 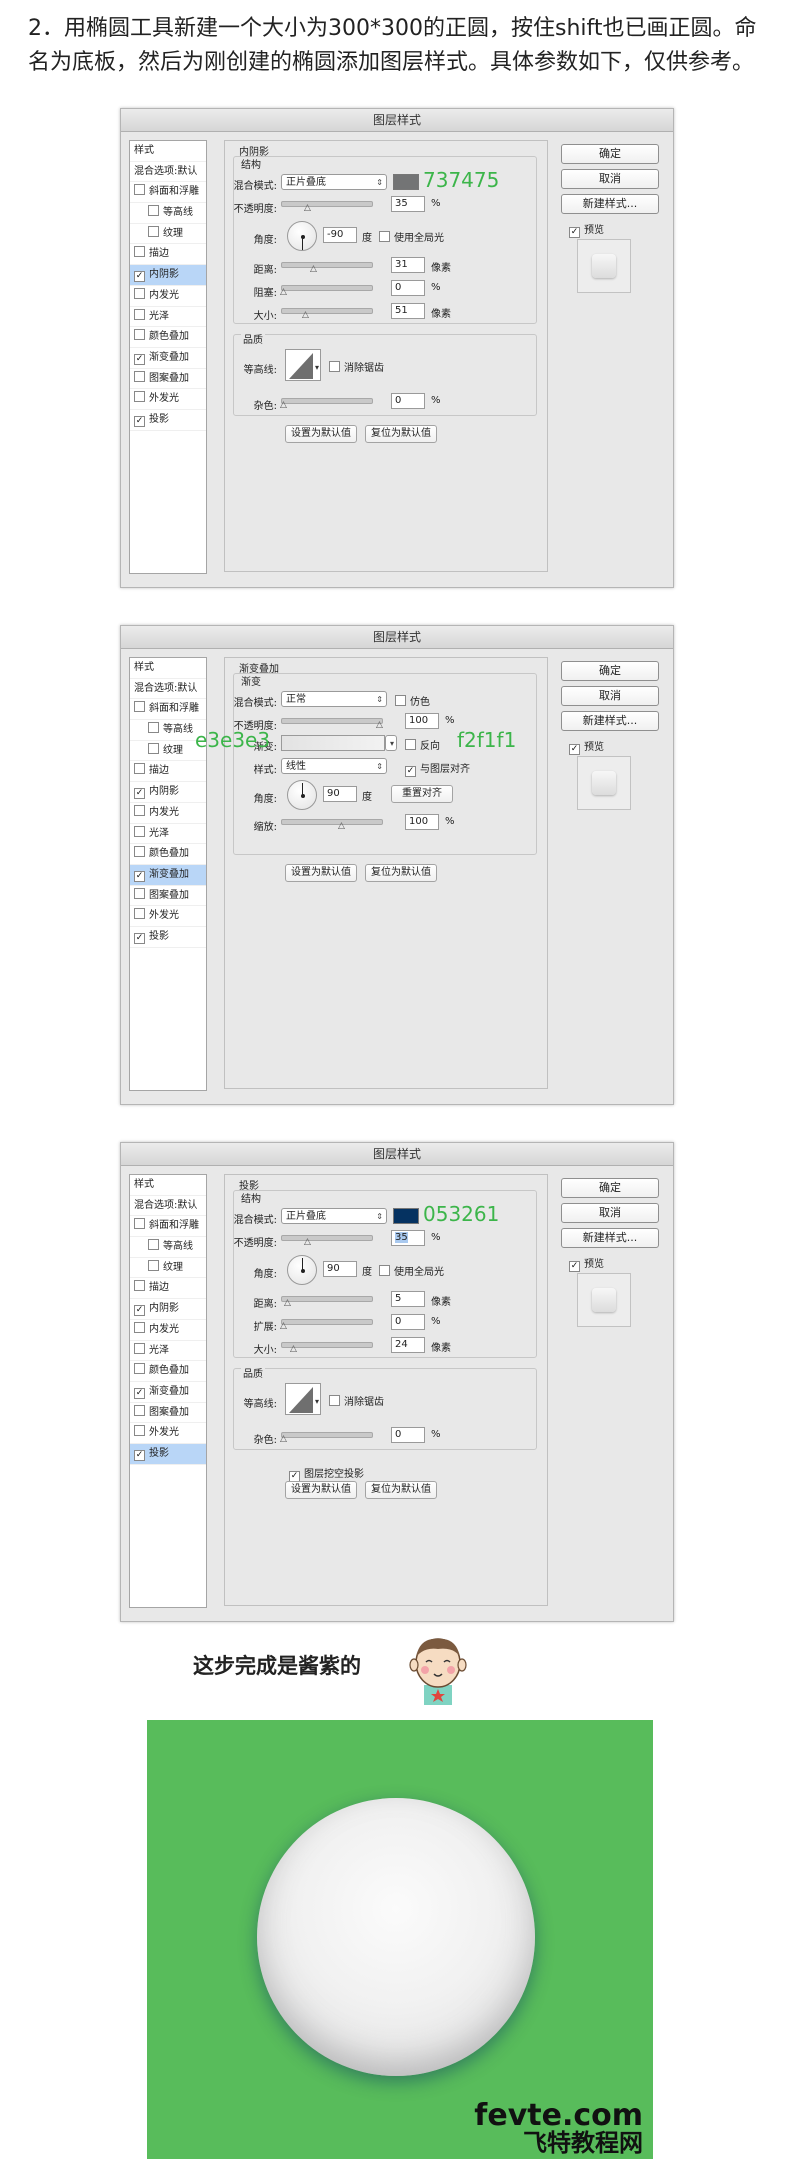 I want to click on cancel-button: 取消, so click(x=610, y=696).